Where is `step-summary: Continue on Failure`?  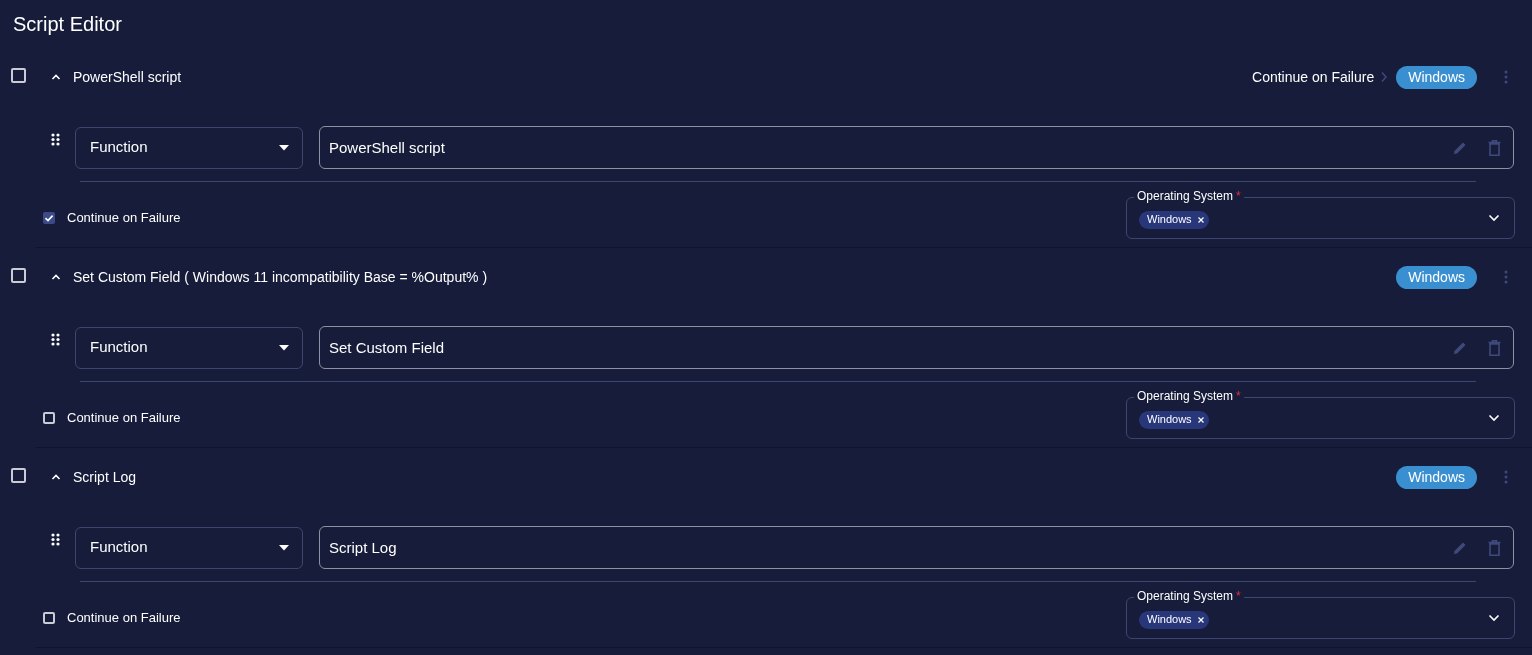 step-summary: Continue on Failure is located at coordinates (1313, 77).